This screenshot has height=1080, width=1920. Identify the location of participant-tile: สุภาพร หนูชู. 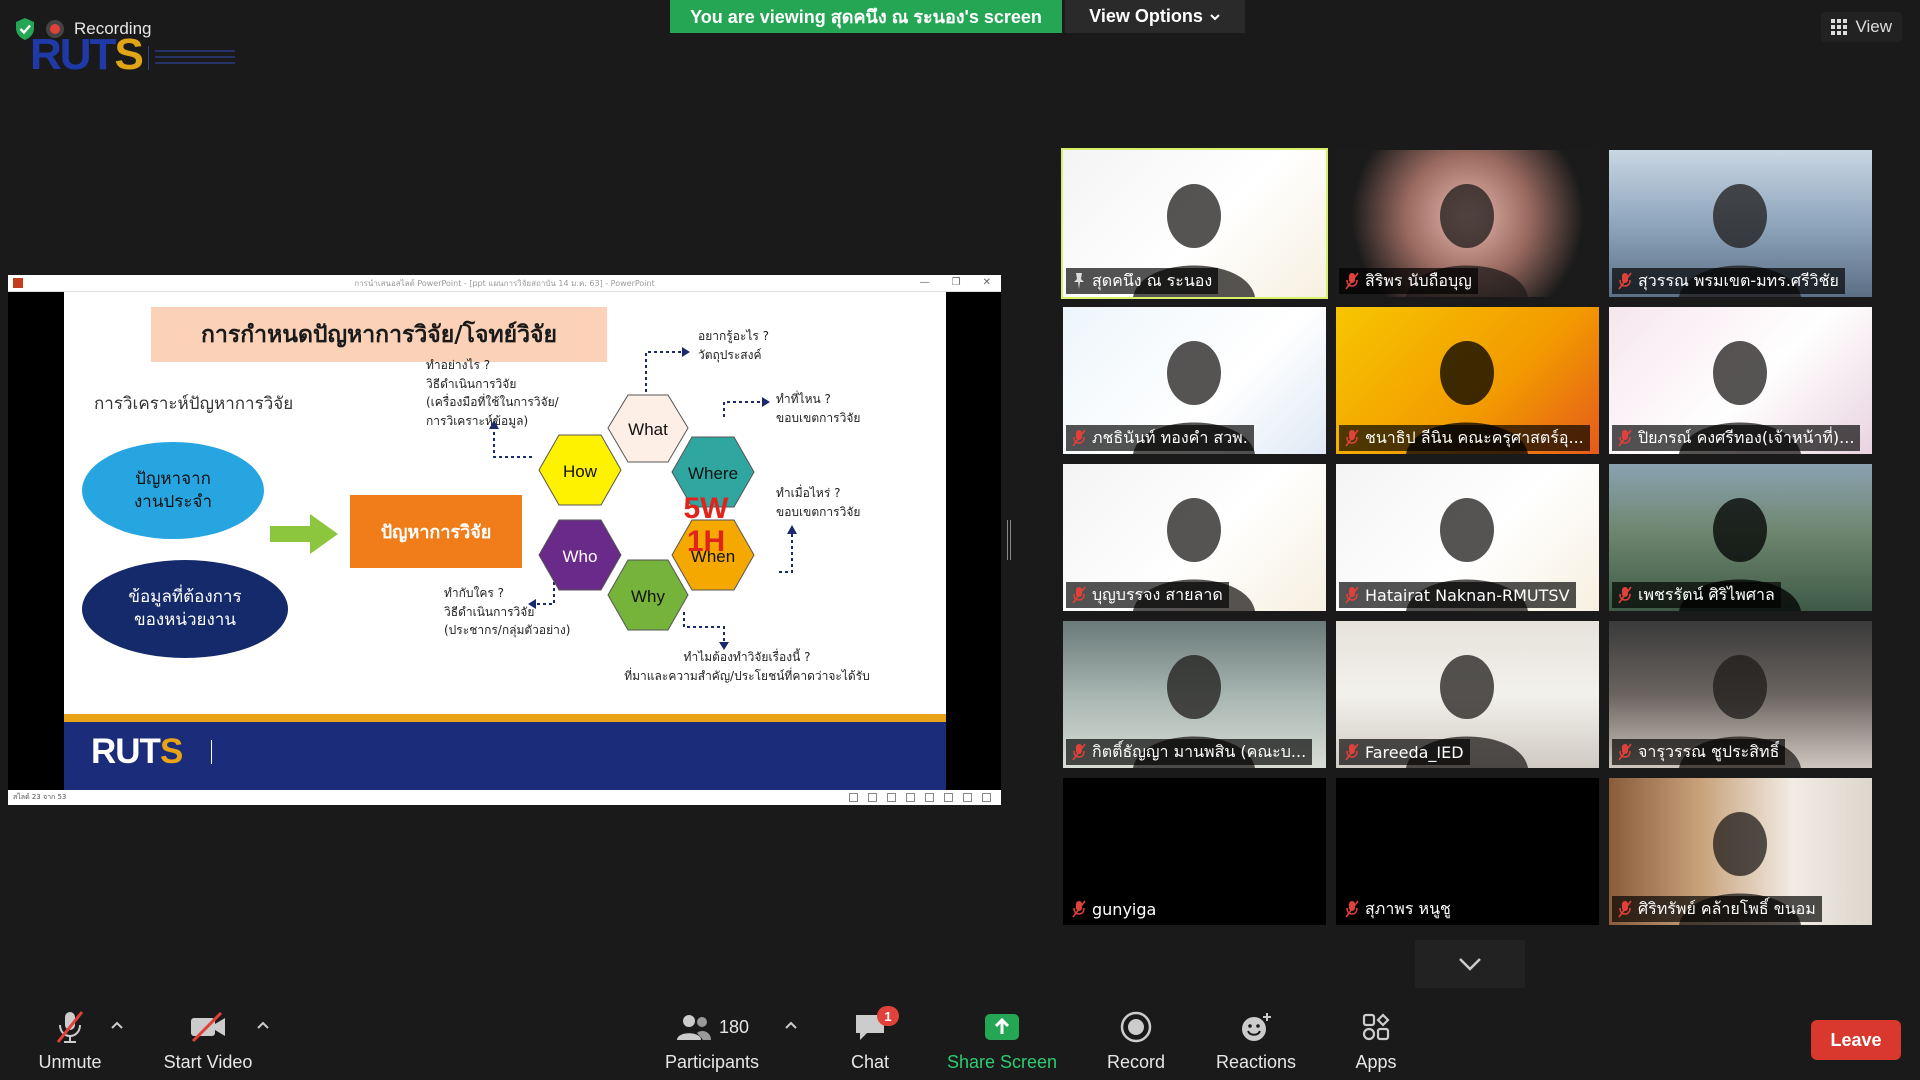
(1467, 851).